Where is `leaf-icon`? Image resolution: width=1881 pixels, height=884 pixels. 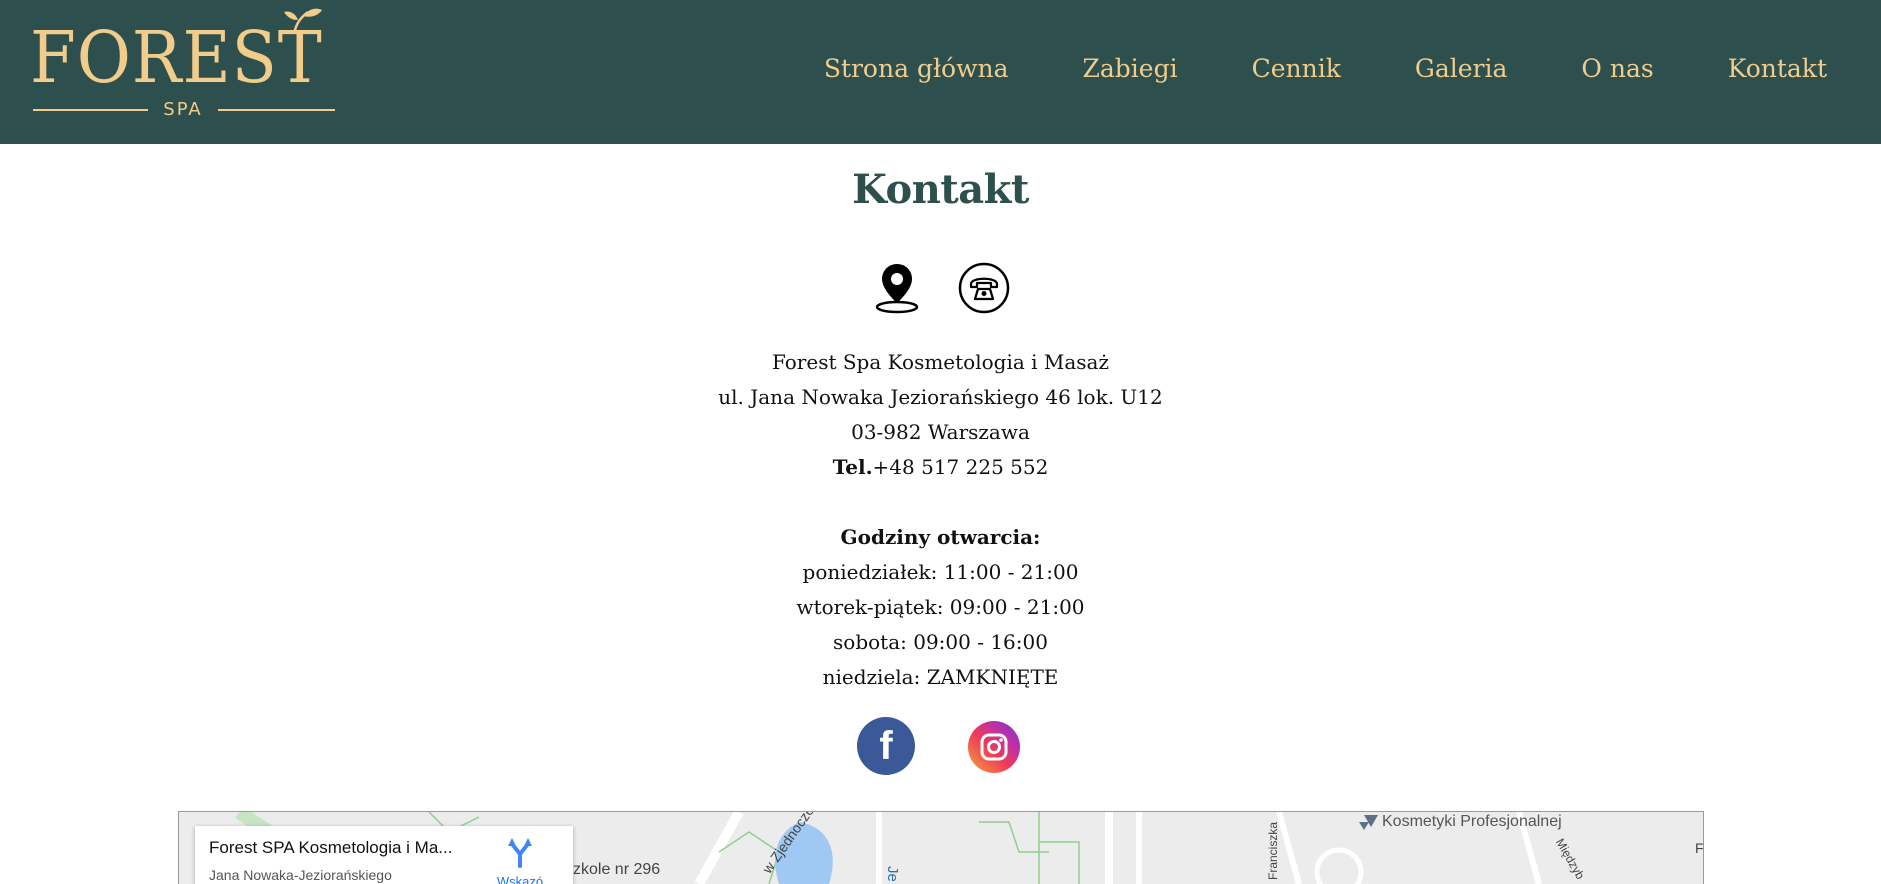
leaf-icon is located at coordinates (303, 21).